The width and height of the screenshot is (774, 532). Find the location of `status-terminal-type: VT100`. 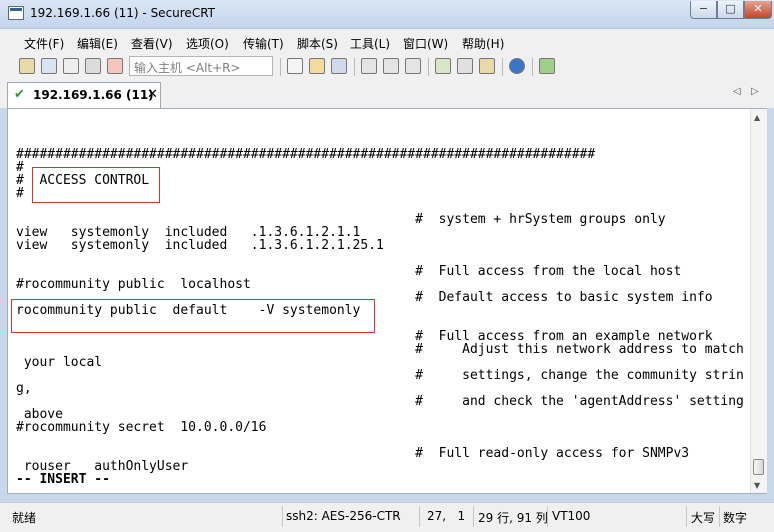

status-terminal-type: VT100 is located at coordinates (571, 516).